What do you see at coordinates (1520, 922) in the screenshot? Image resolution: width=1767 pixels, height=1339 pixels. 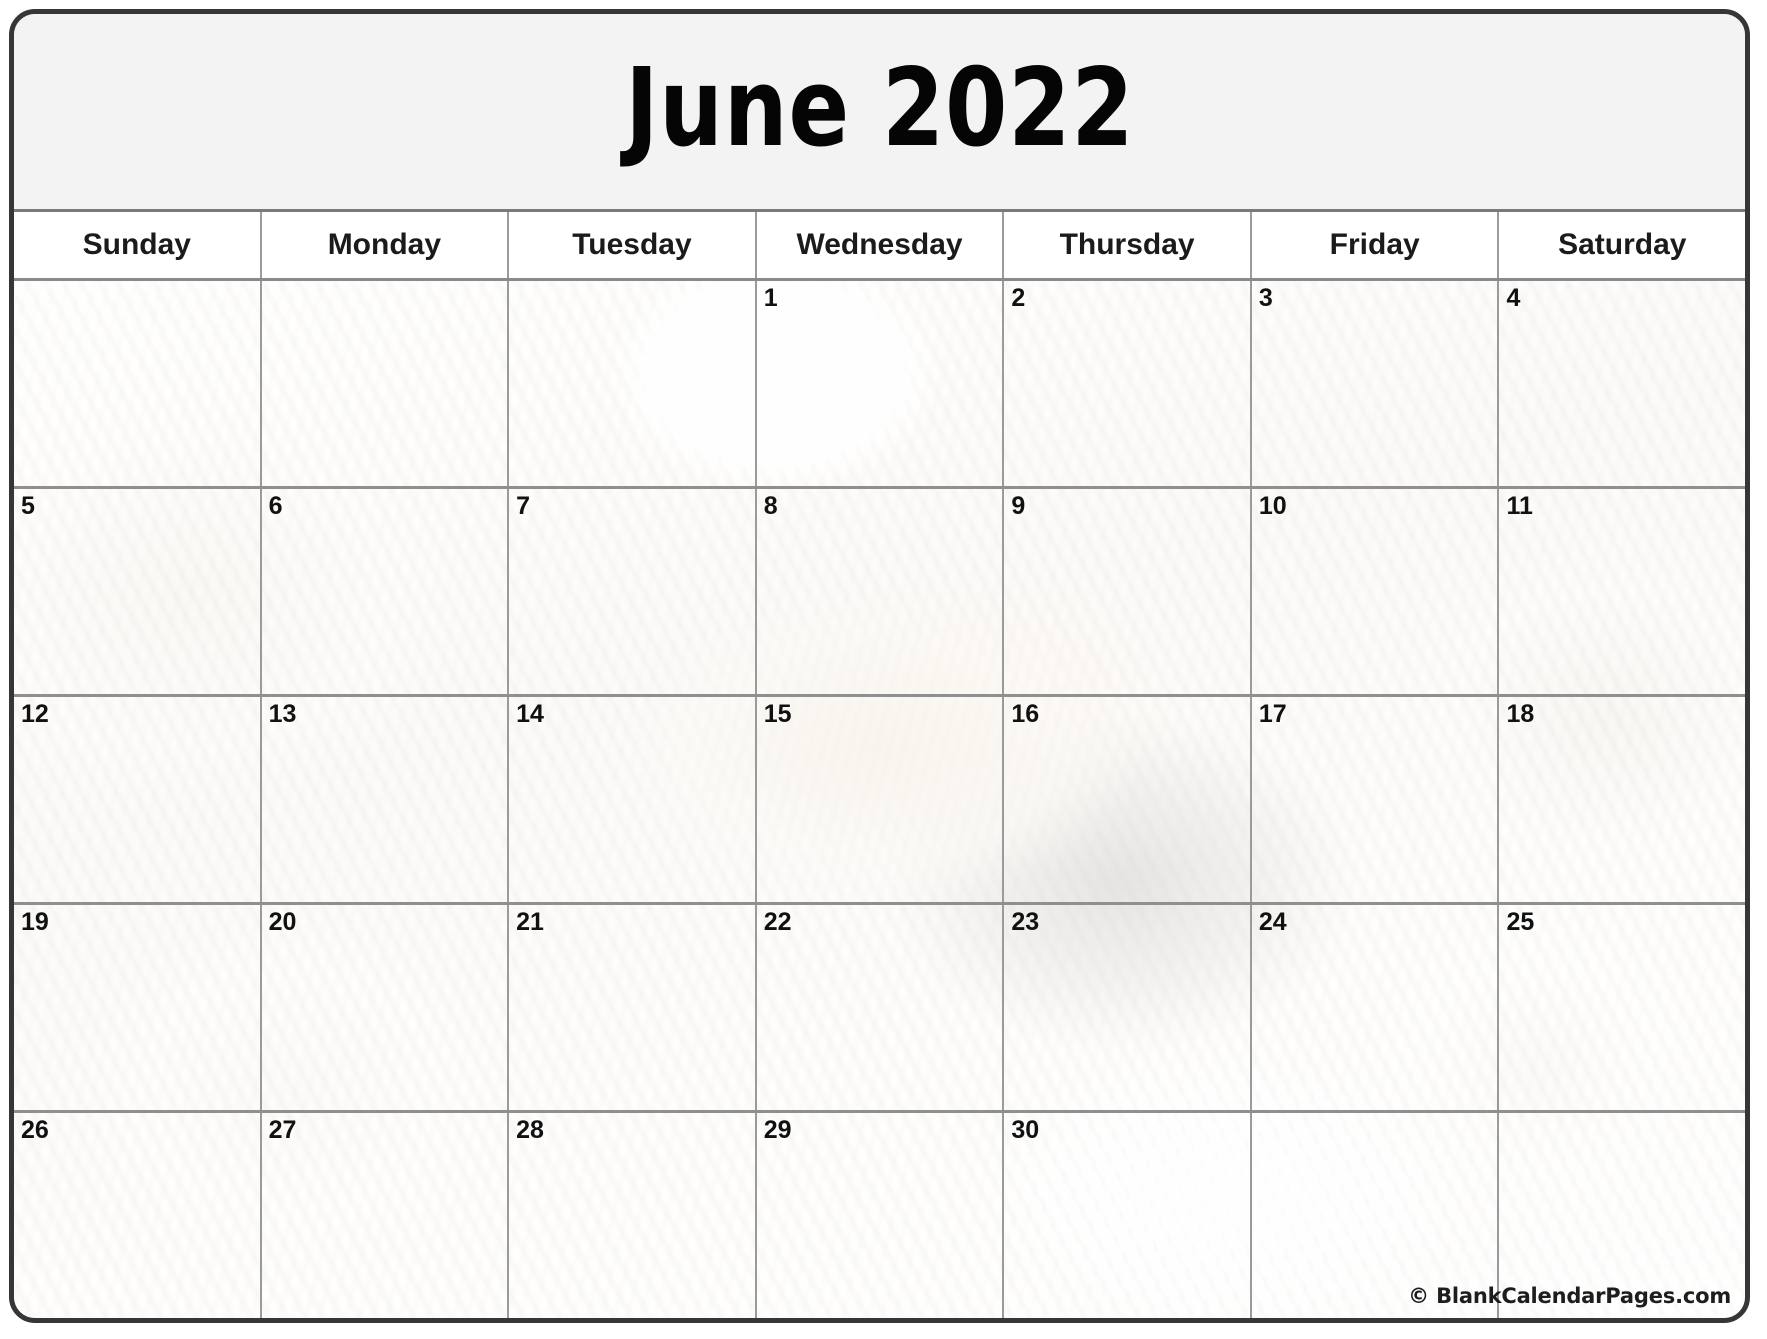 I see `day-number: 25` at bounding box center [1520, 922].